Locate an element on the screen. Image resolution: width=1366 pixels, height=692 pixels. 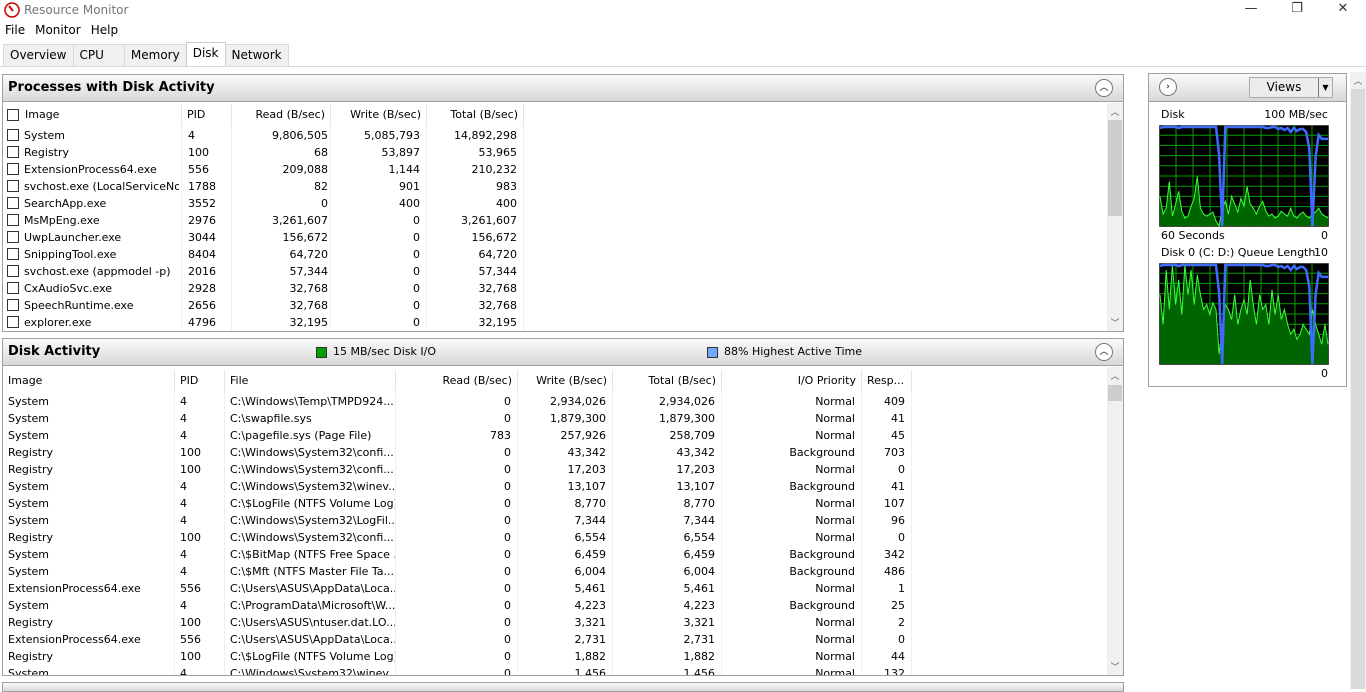
processes-scrollbar: ︿ ﹀ is located at coordinates (1115, 217).